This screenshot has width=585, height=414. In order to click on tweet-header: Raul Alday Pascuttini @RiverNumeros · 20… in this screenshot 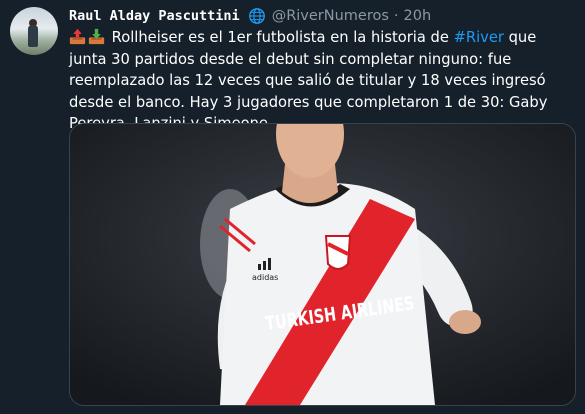, I will do `click(250, 16)`.